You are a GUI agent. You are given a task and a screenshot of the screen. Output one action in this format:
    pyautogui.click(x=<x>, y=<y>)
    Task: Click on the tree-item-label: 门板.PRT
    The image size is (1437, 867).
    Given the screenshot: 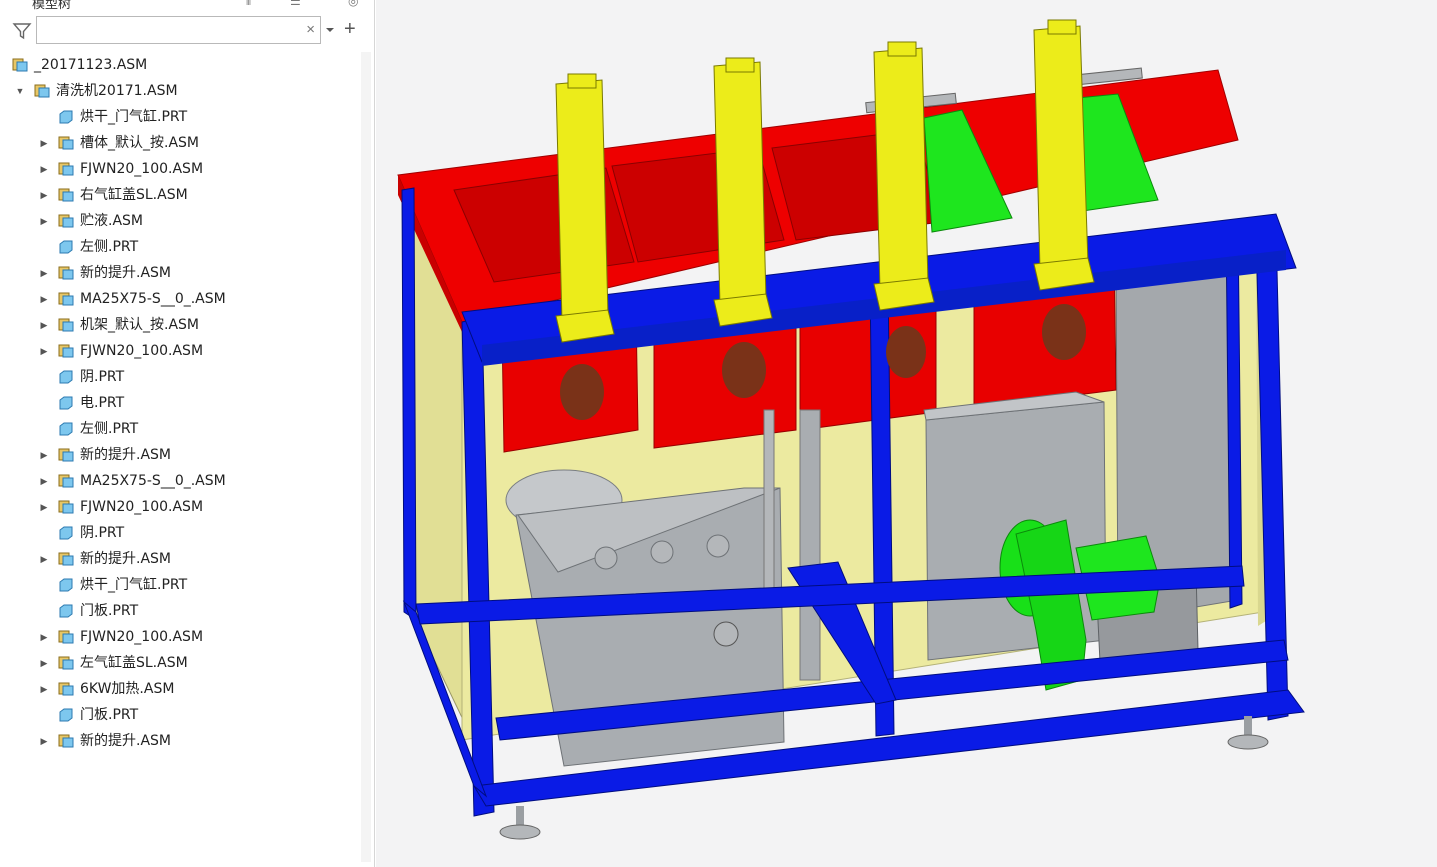 What is the action you would take?
    pyautogui.click(x=109, y=611)
    